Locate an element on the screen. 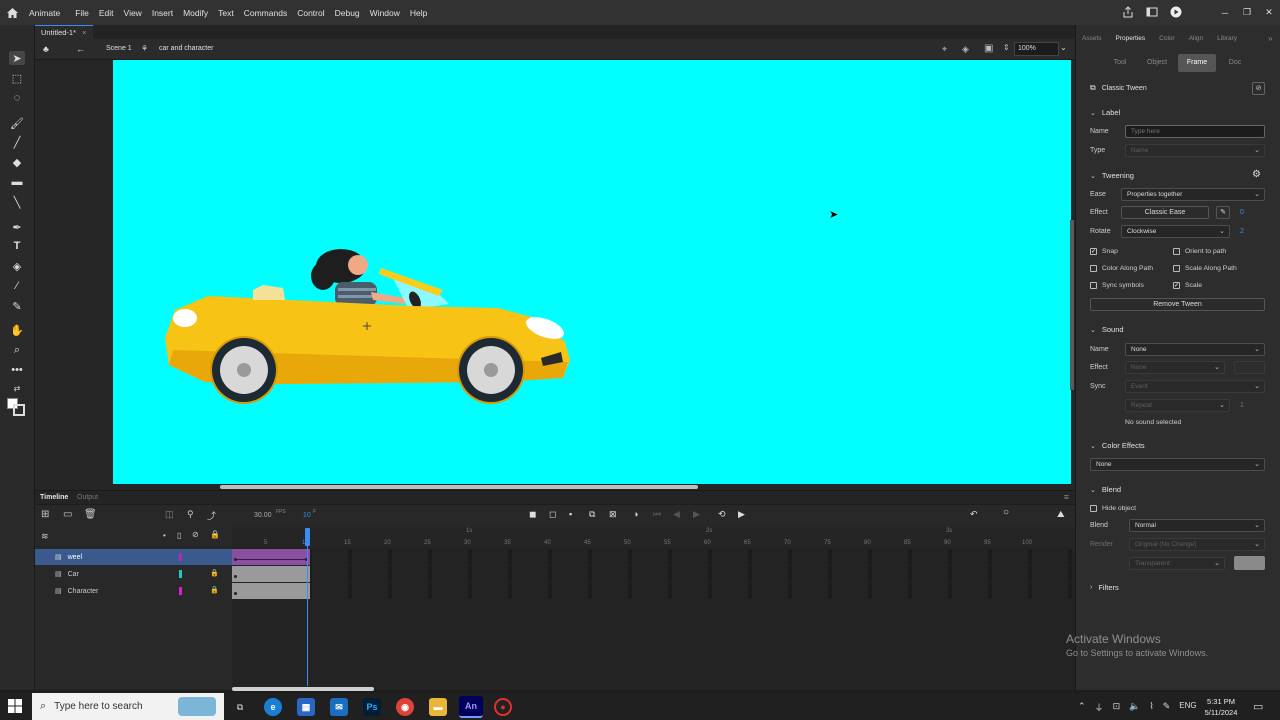 The image size is (1280, 720). clip-stage-icon: ▣ is located at coordinates (988, 48).